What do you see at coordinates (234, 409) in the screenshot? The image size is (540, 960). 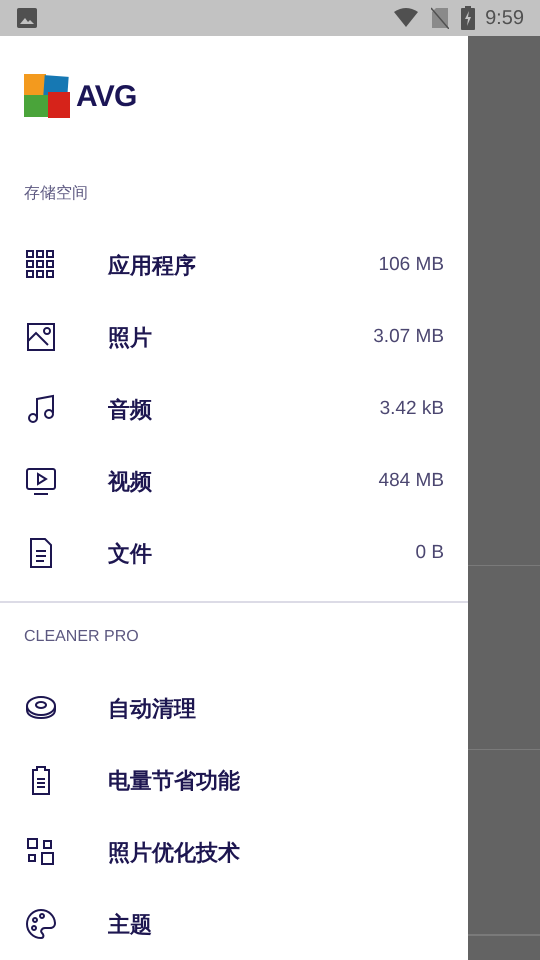 I see `drawer-item: 音频 3.42 kB` at bounding box center [234, 409].